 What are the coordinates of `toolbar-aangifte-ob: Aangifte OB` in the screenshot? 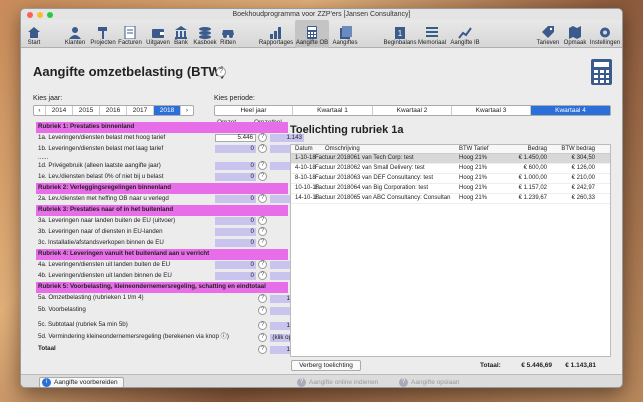 It's located at (312, 34).